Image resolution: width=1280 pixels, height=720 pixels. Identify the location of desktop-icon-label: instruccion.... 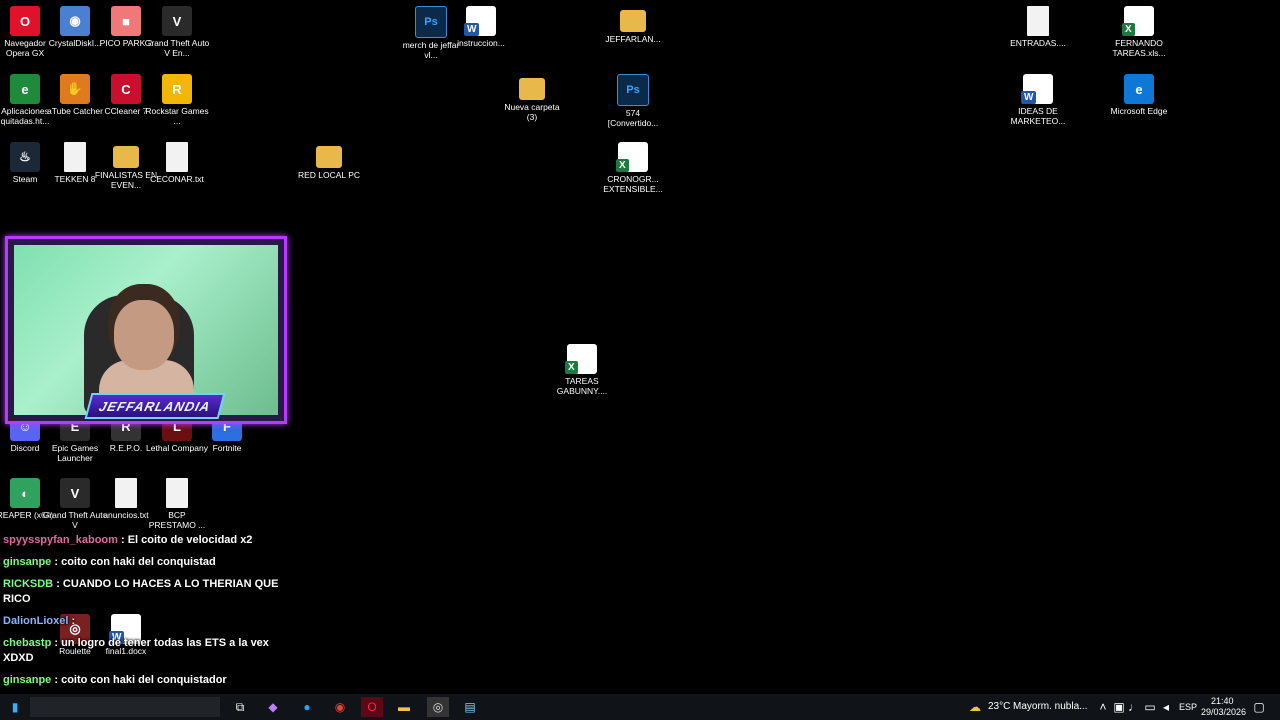
(481, 43).